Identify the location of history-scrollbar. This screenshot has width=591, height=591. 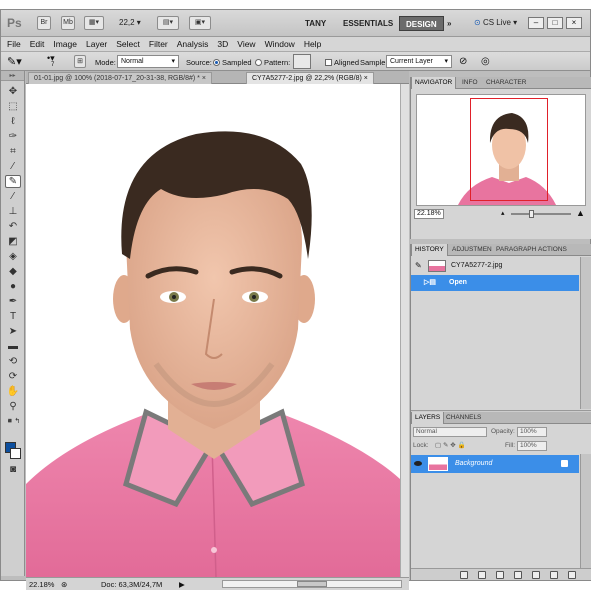
(585, 333).